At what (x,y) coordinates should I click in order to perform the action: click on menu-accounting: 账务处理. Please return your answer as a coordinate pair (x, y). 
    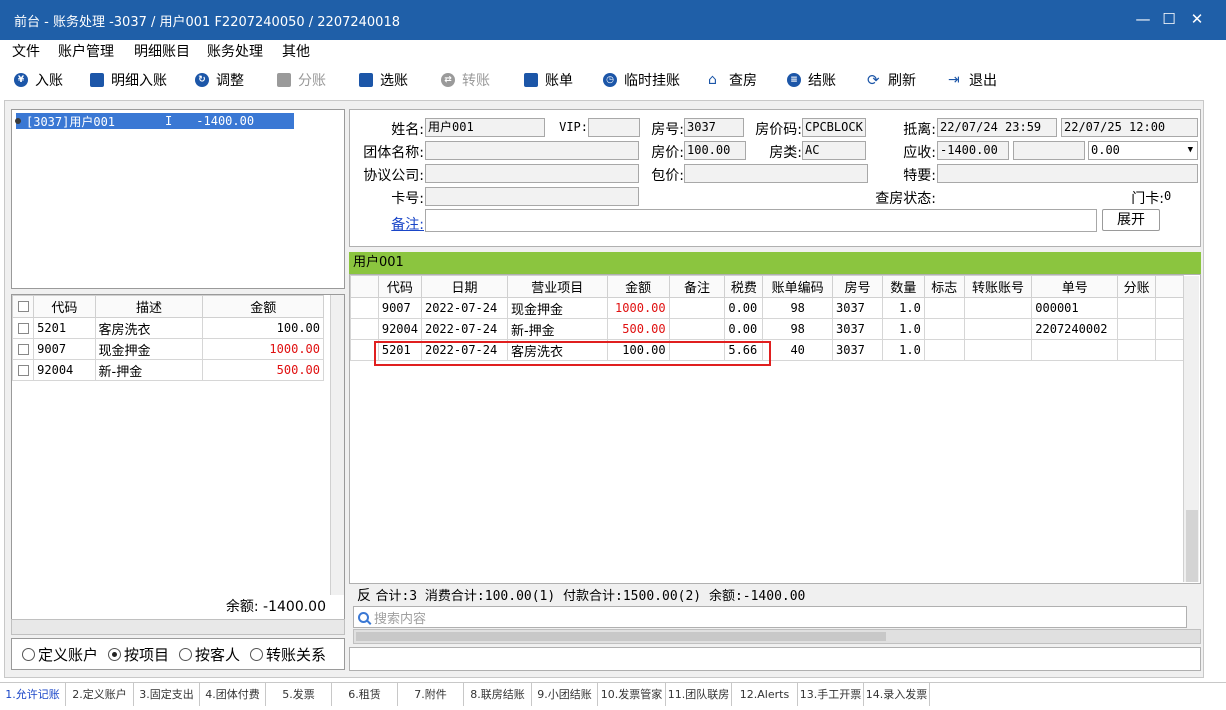
    Looking at the image, I should click on (235, 51).